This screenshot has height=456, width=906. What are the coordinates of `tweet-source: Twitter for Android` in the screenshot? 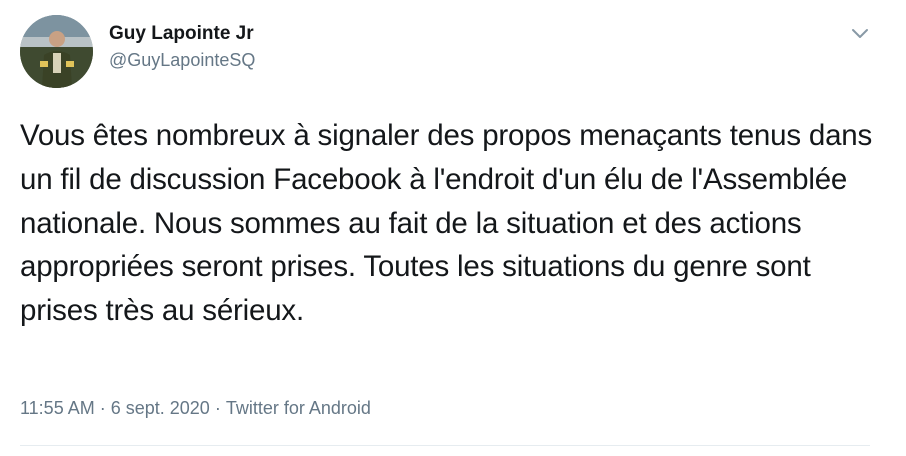 It's located at (298, 408).